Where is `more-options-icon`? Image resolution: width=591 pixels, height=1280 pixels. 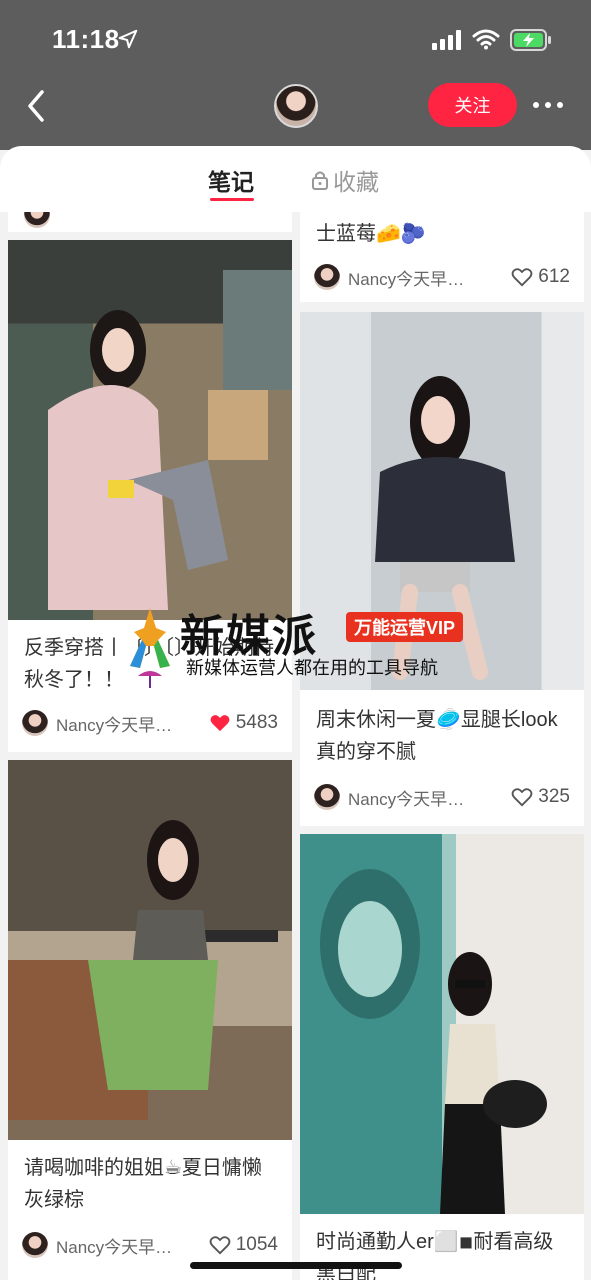
more-options-icon is located at coordinates (548, 105).